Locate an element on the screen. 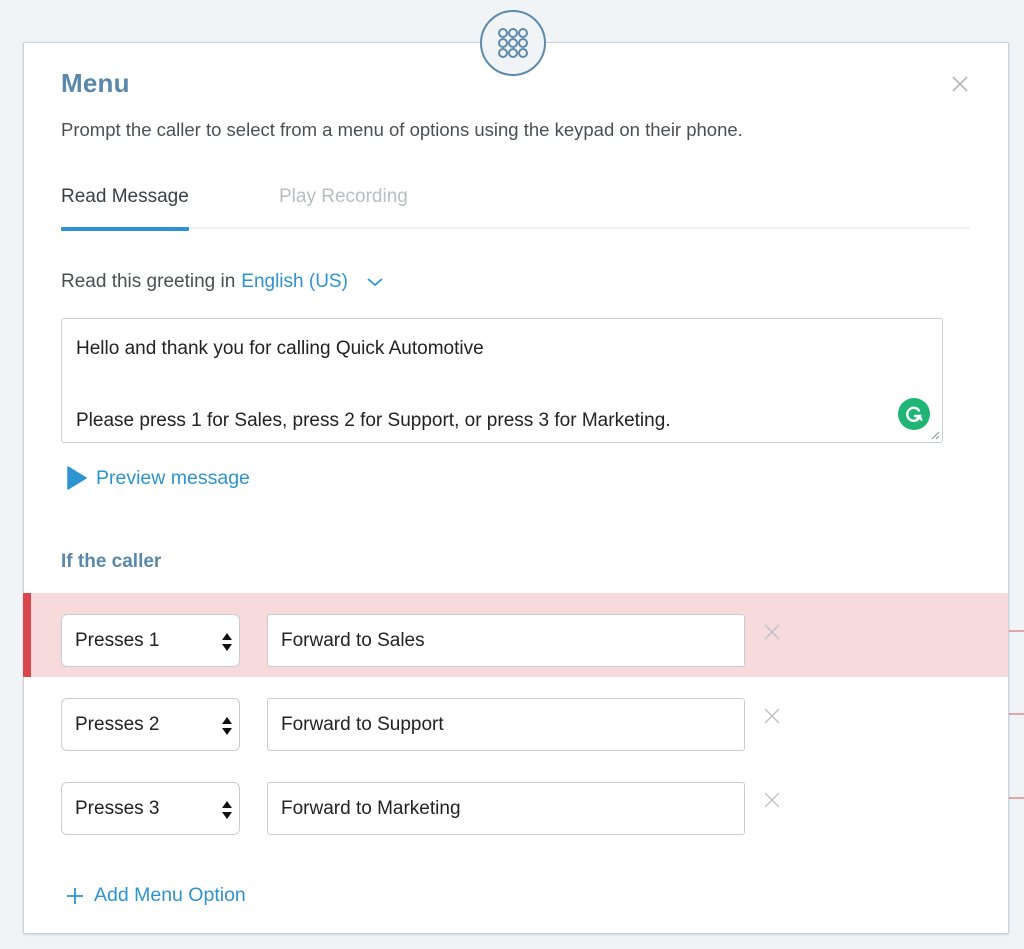 The height and width of the screenshot is (949, 1024). add-menu-option-button: Add Menu Option is located at coordinates (156, 895).